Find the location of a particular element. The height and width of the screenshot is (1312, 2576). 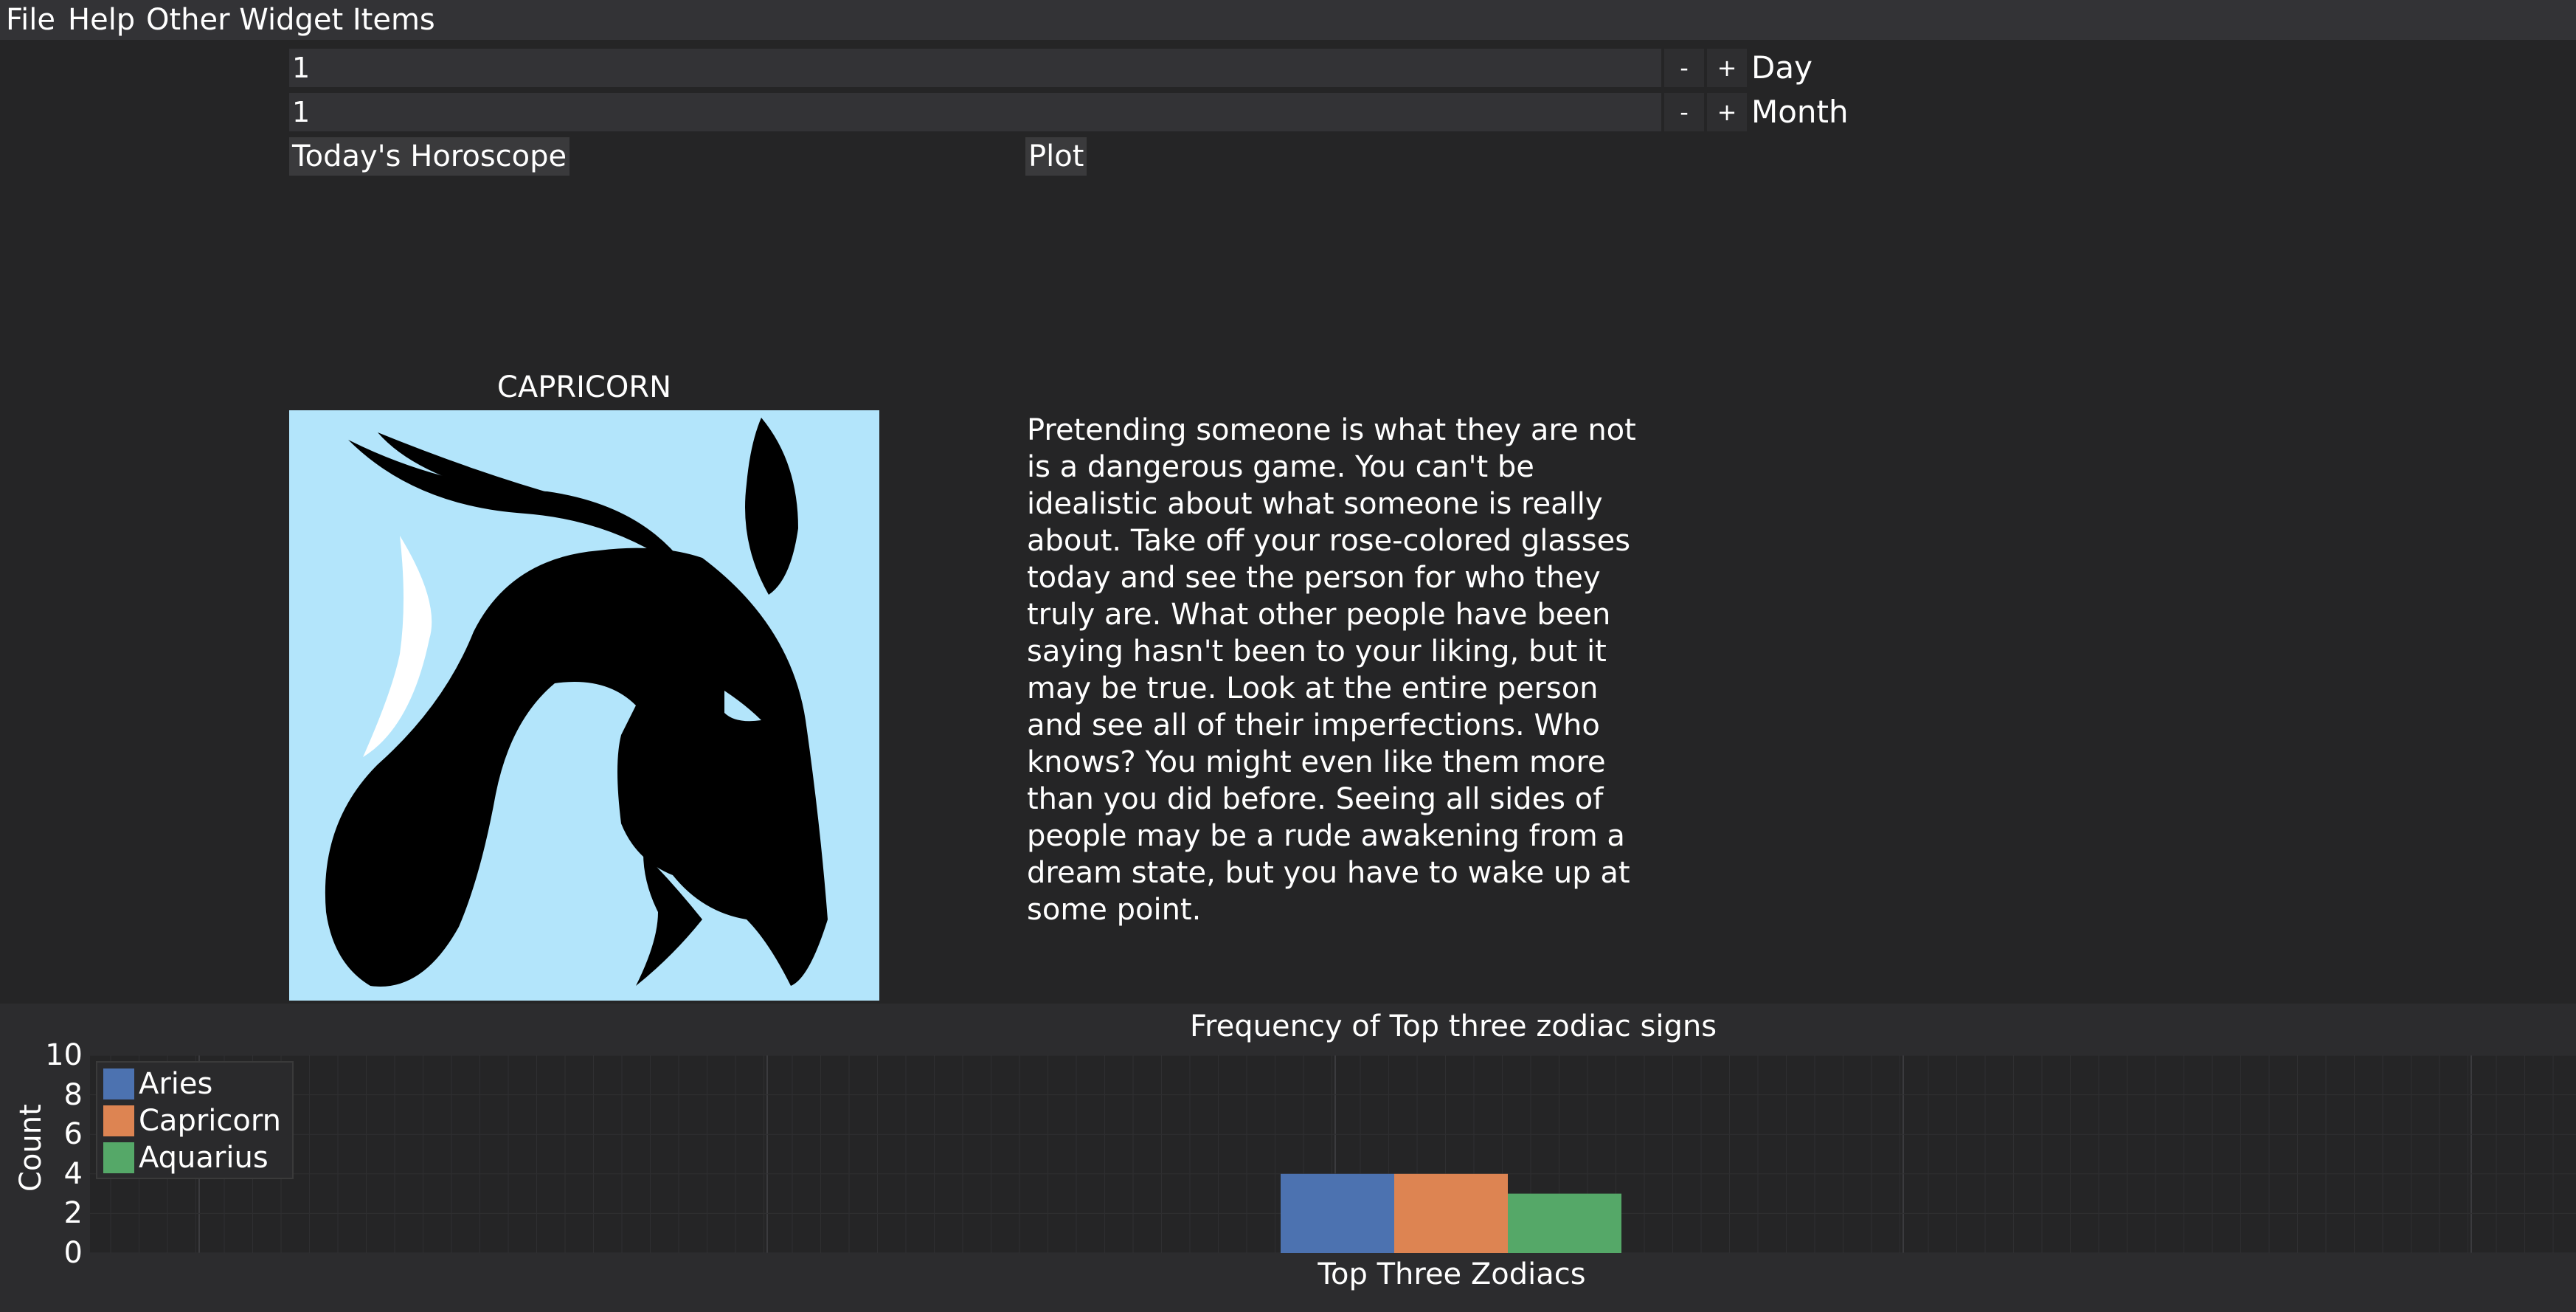

legend-label: Aries is located at coordinates (176, 1084).